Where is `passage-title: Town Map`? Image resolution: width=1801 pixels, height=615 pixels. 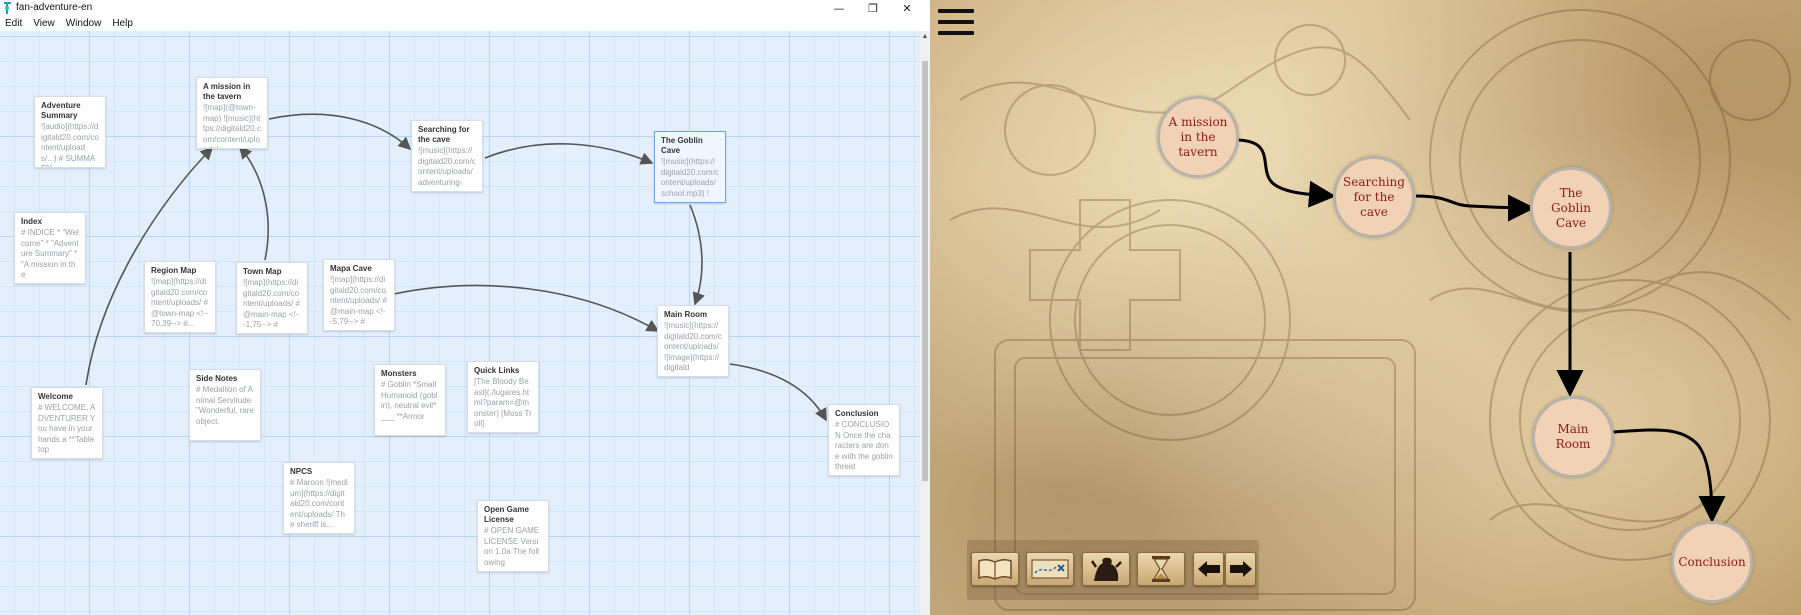 passage-title: Town Map is located at coordinates (262, 271).